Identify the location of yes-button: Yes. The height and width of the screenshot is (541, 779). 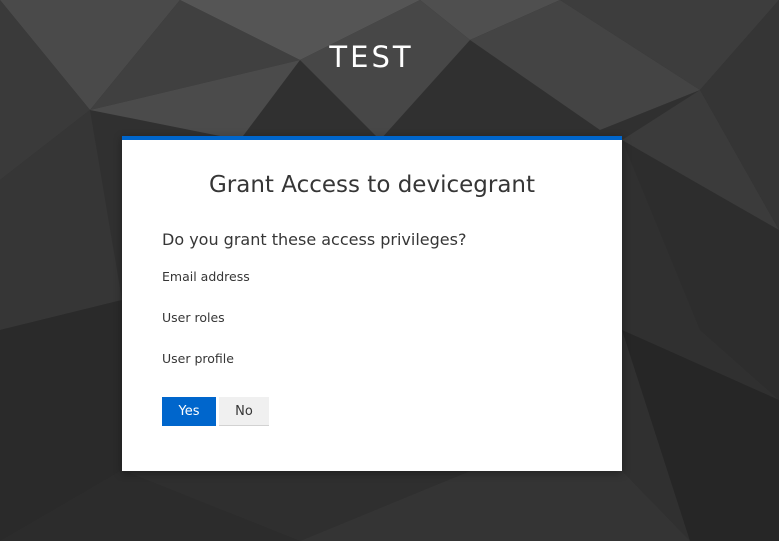
(189, 411).